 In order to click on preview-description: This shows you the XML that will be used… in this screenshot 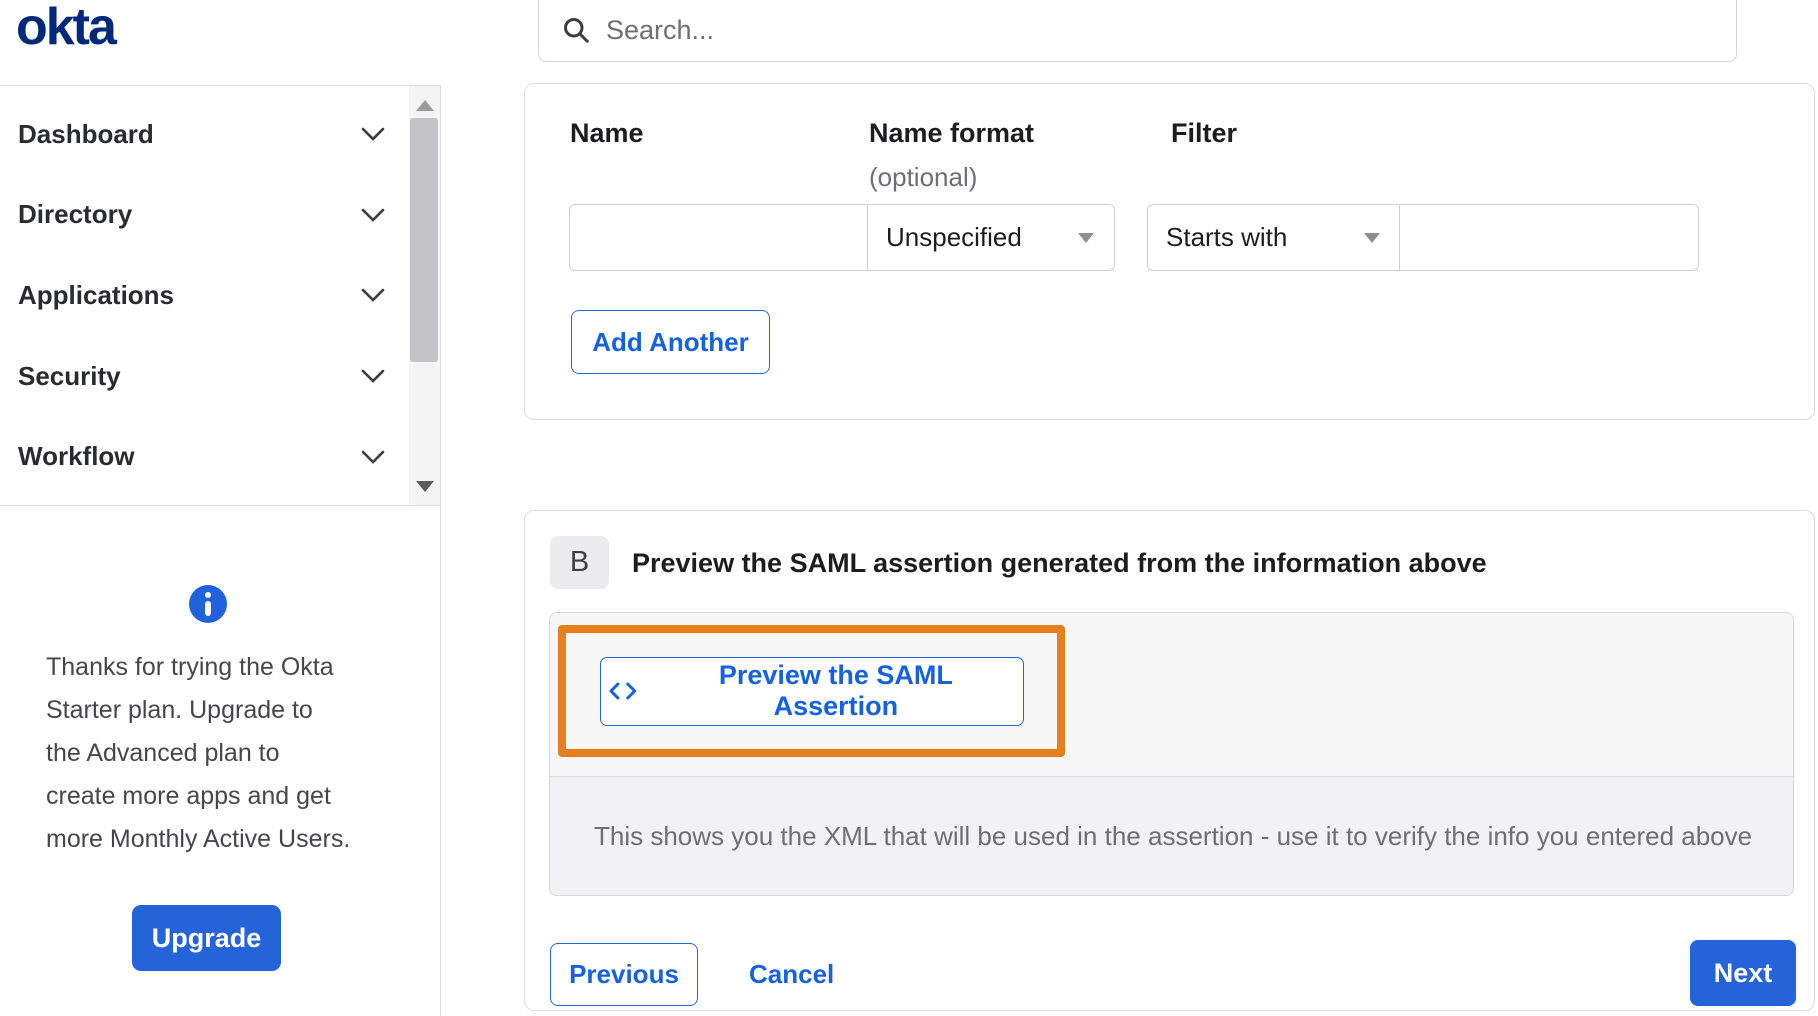, I will do `click(1173, 835)`.